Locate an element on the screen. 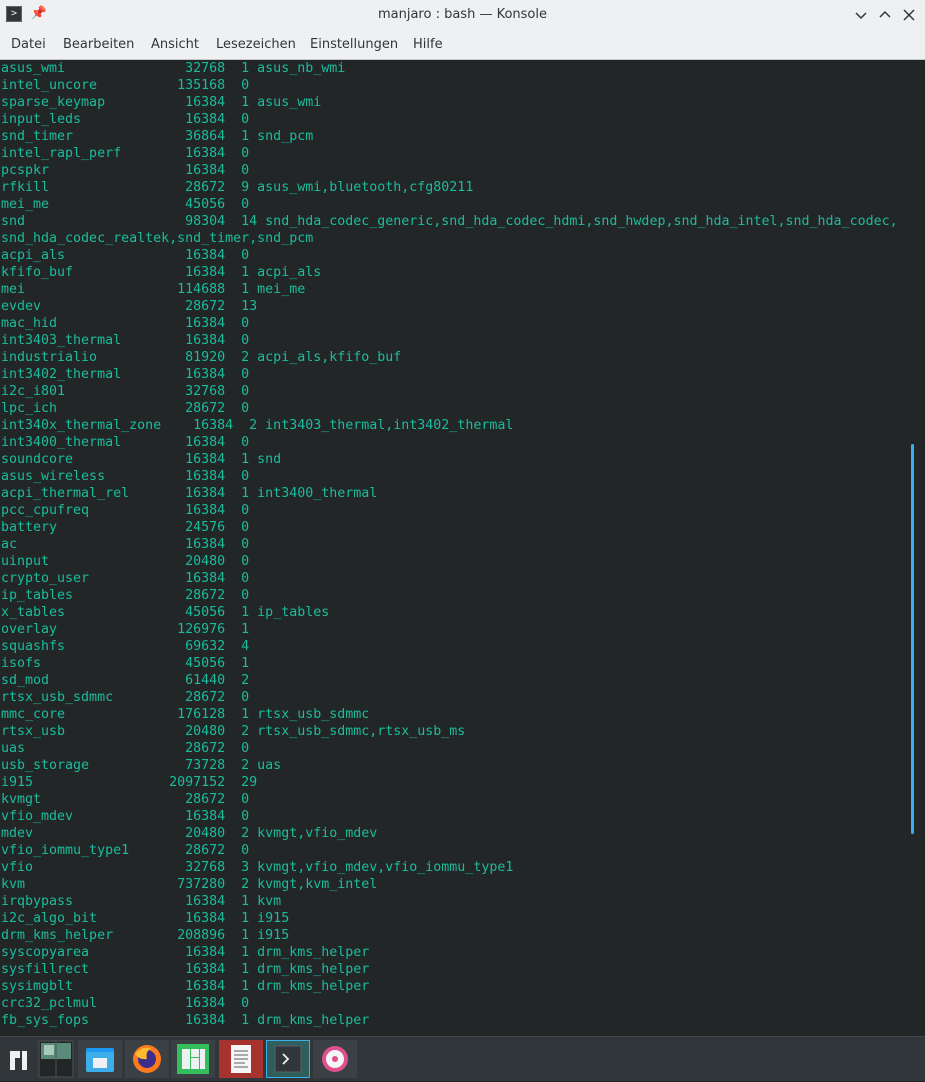 The height and width of the screenshot is (1082, 925). terminal-line: mdev 20480 2 kvmgt,vfio_mdev is located at coordinates (189, 833).